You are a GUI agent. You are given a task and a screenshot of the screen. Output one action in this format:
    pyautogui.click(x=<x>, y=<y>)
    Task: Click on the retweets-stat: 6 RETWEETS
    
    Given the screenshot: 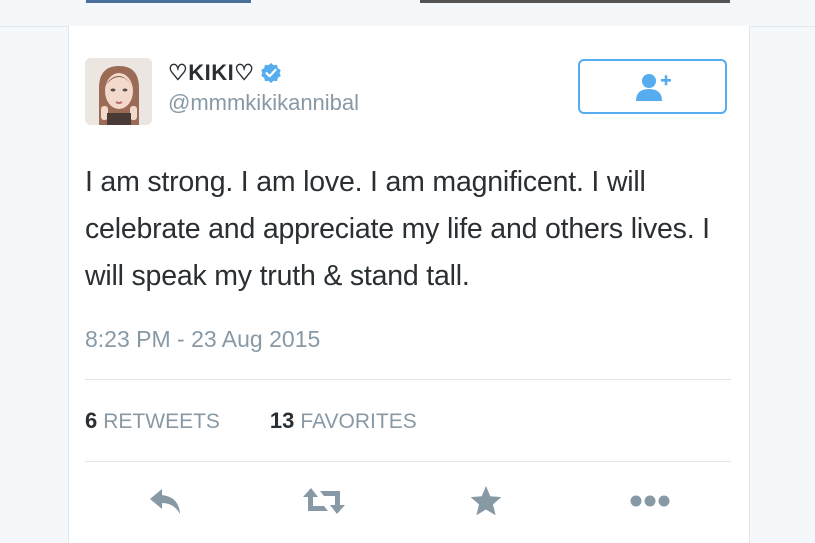 What is the action you would take?
    pyautogui.click(x=152, y=421)
    